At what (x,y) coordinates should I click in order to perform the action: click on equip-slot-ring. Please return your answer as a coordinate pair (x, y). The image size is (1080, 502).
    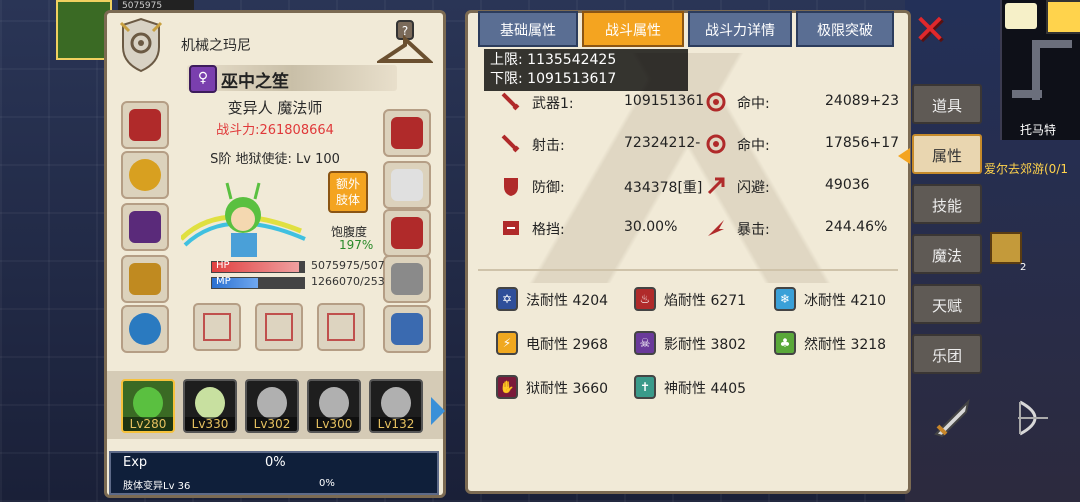
    Looking at the image, I should click on (145, 329).